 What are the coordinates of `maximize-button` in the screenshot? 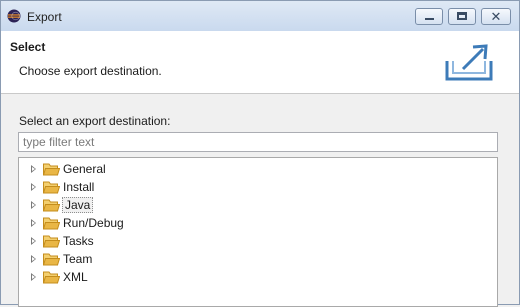 It's located at (462, 16).